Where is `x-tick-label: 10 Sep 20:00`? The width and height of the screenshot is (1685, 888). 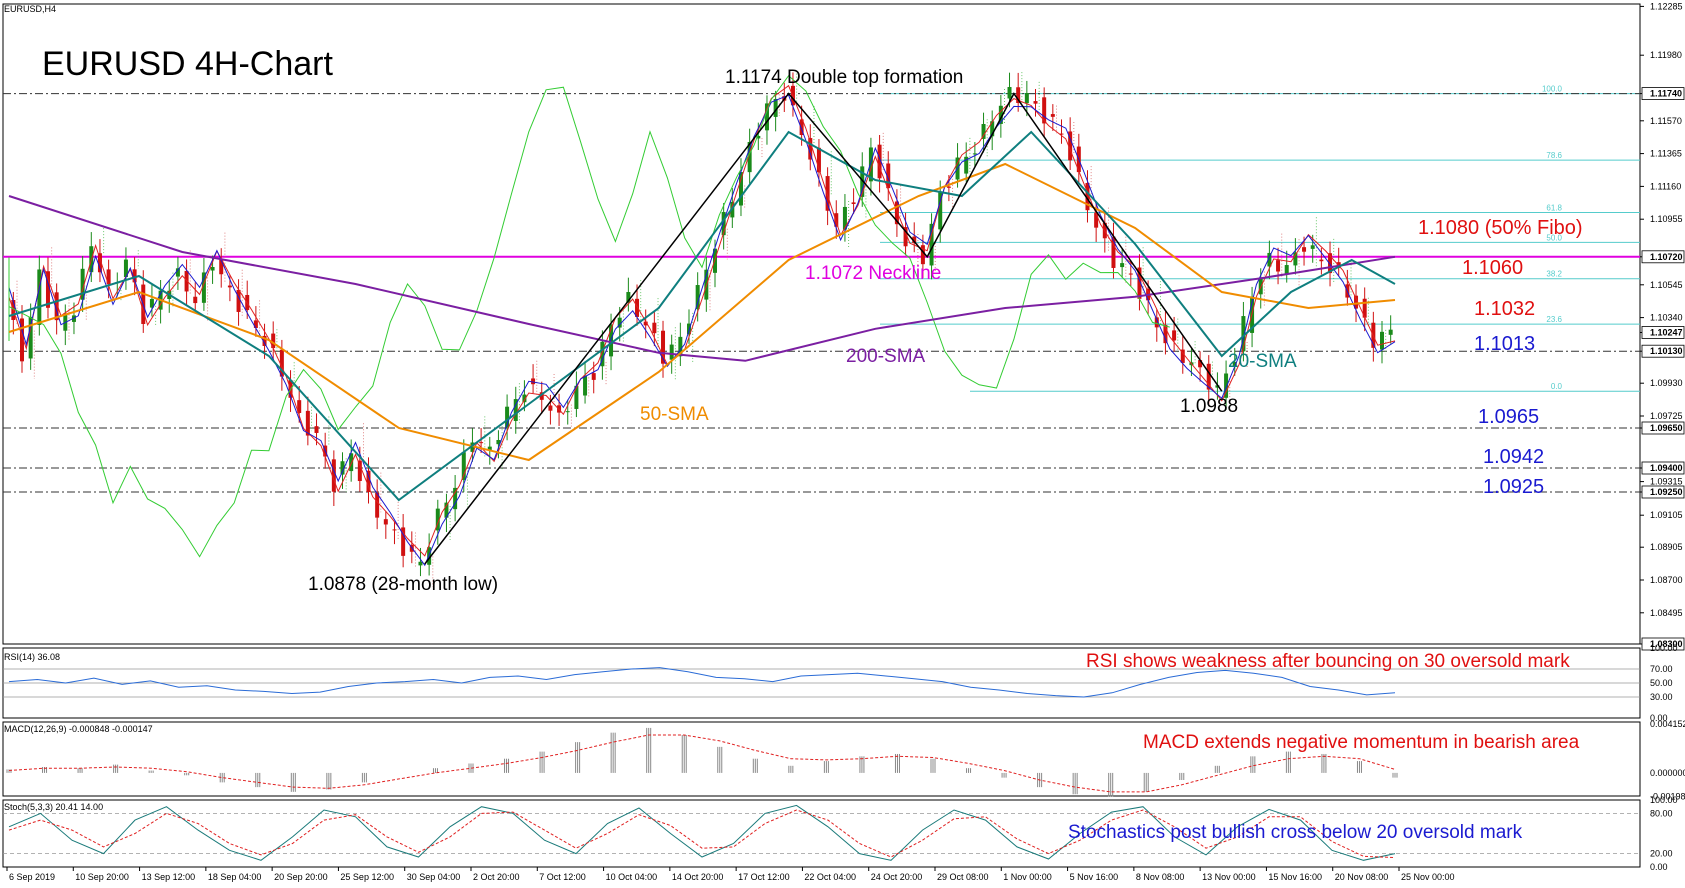 x-tick-label: 10 Sep 20:00 is located at coordinates (102, 877).